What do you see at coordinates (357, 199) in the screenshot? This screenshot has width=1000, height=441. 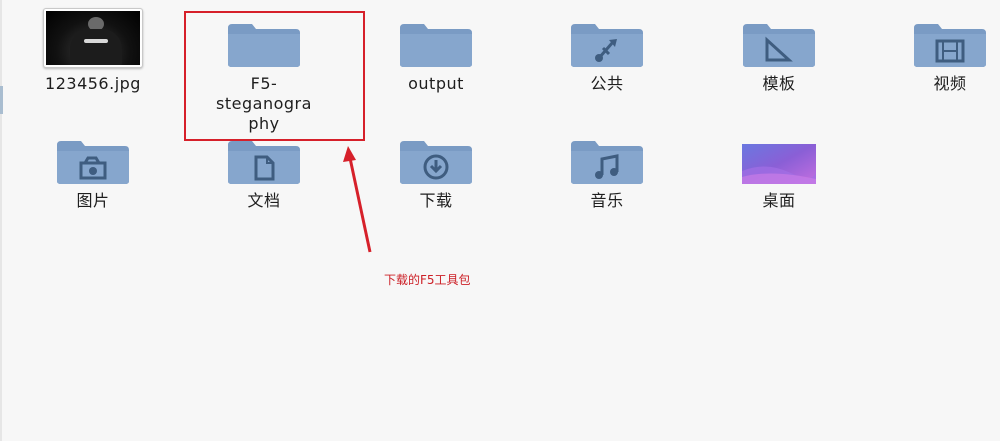 I see `annotation-arrow-icon` at bounding box center [357, 199].